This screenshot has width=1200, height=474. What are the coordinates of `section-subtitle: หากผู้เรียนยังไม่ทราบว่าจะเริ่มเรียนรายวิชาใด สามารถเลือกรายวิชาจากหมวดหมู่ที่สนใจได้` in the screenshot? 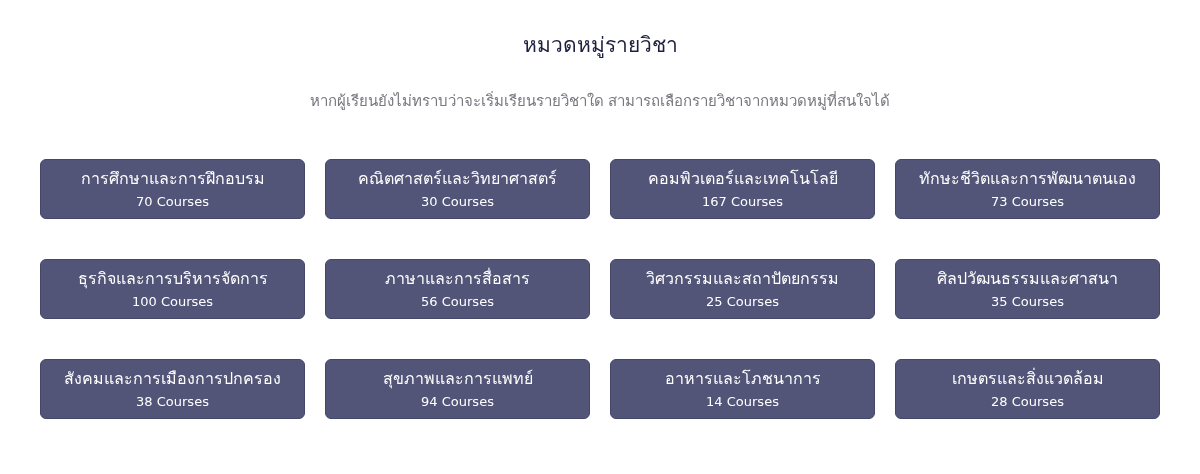 It's located at (600, 101).